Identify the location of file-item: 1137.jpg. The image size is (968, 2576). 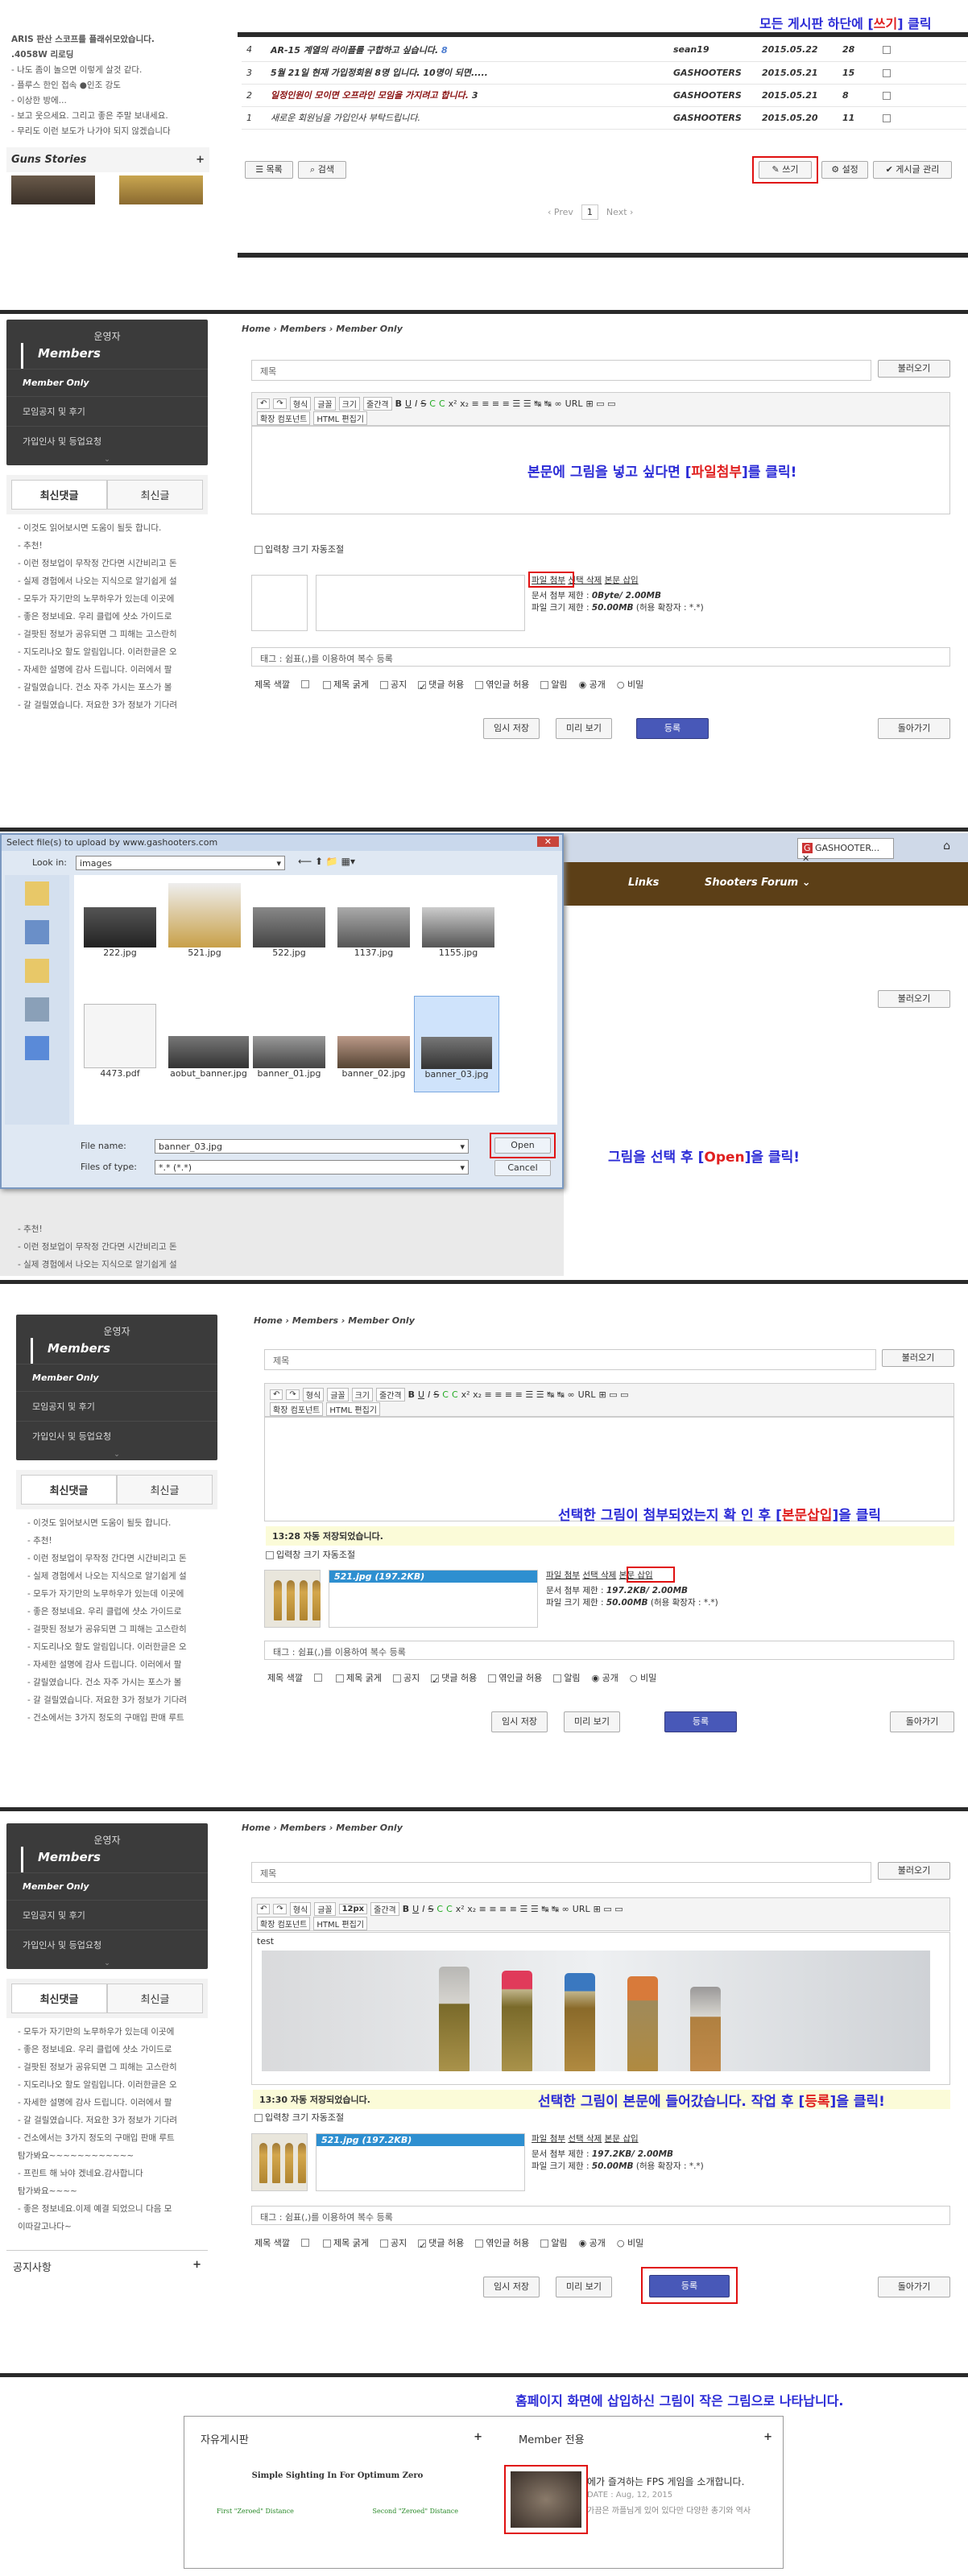
(373, 932).